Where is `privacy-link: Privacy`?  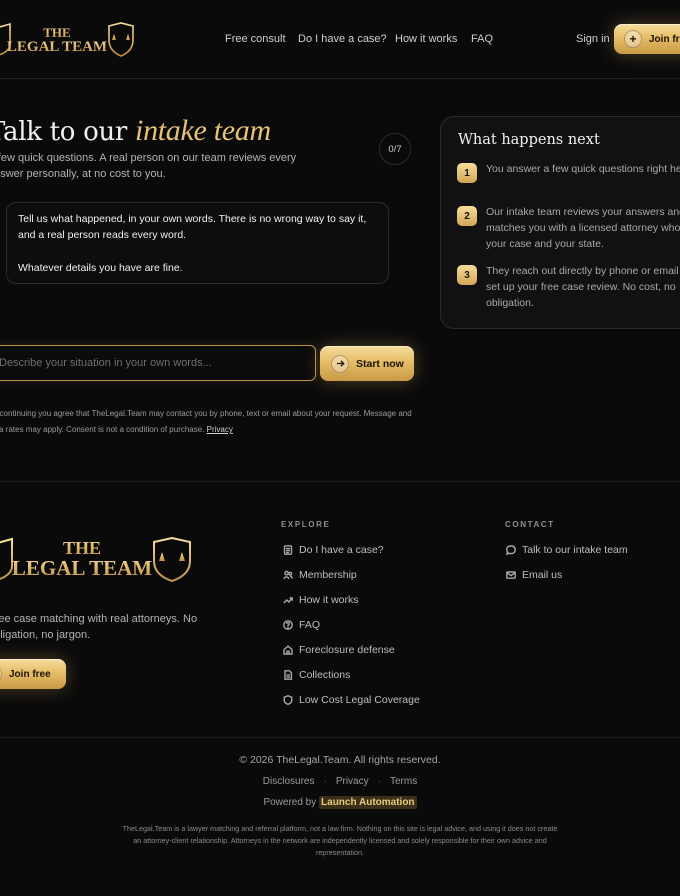 privacy-link: Privacy is located at coordinates (220, 429).